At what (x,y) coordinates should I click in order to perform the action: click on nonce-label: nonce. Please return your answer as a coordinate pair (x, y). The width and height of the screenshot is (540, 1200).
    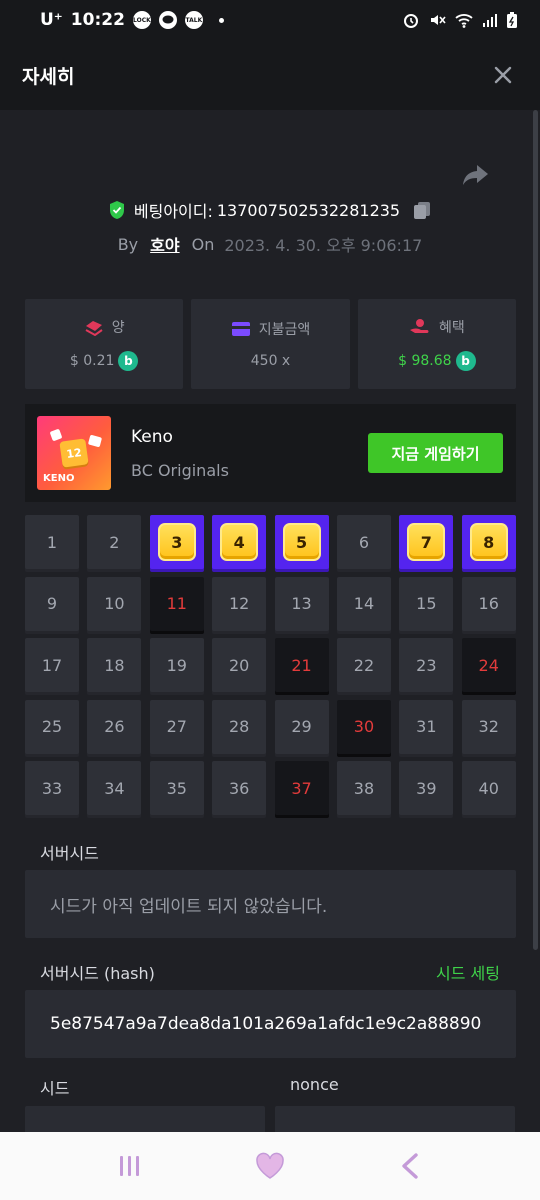
    Looking at the image, I should click on (314, 1084).